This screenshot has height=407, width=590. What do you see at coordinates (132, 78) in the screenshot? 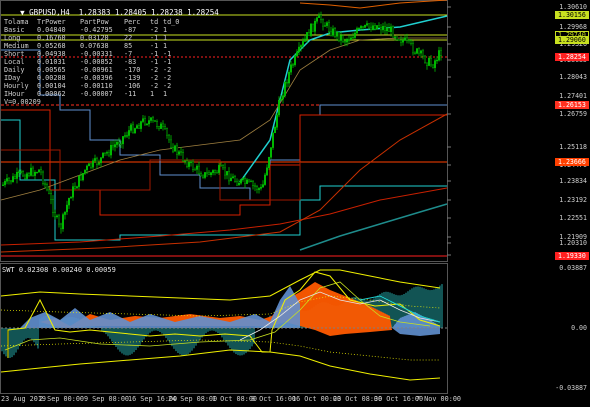
I see `table-cell: -139` at bounding box center [132, 78].